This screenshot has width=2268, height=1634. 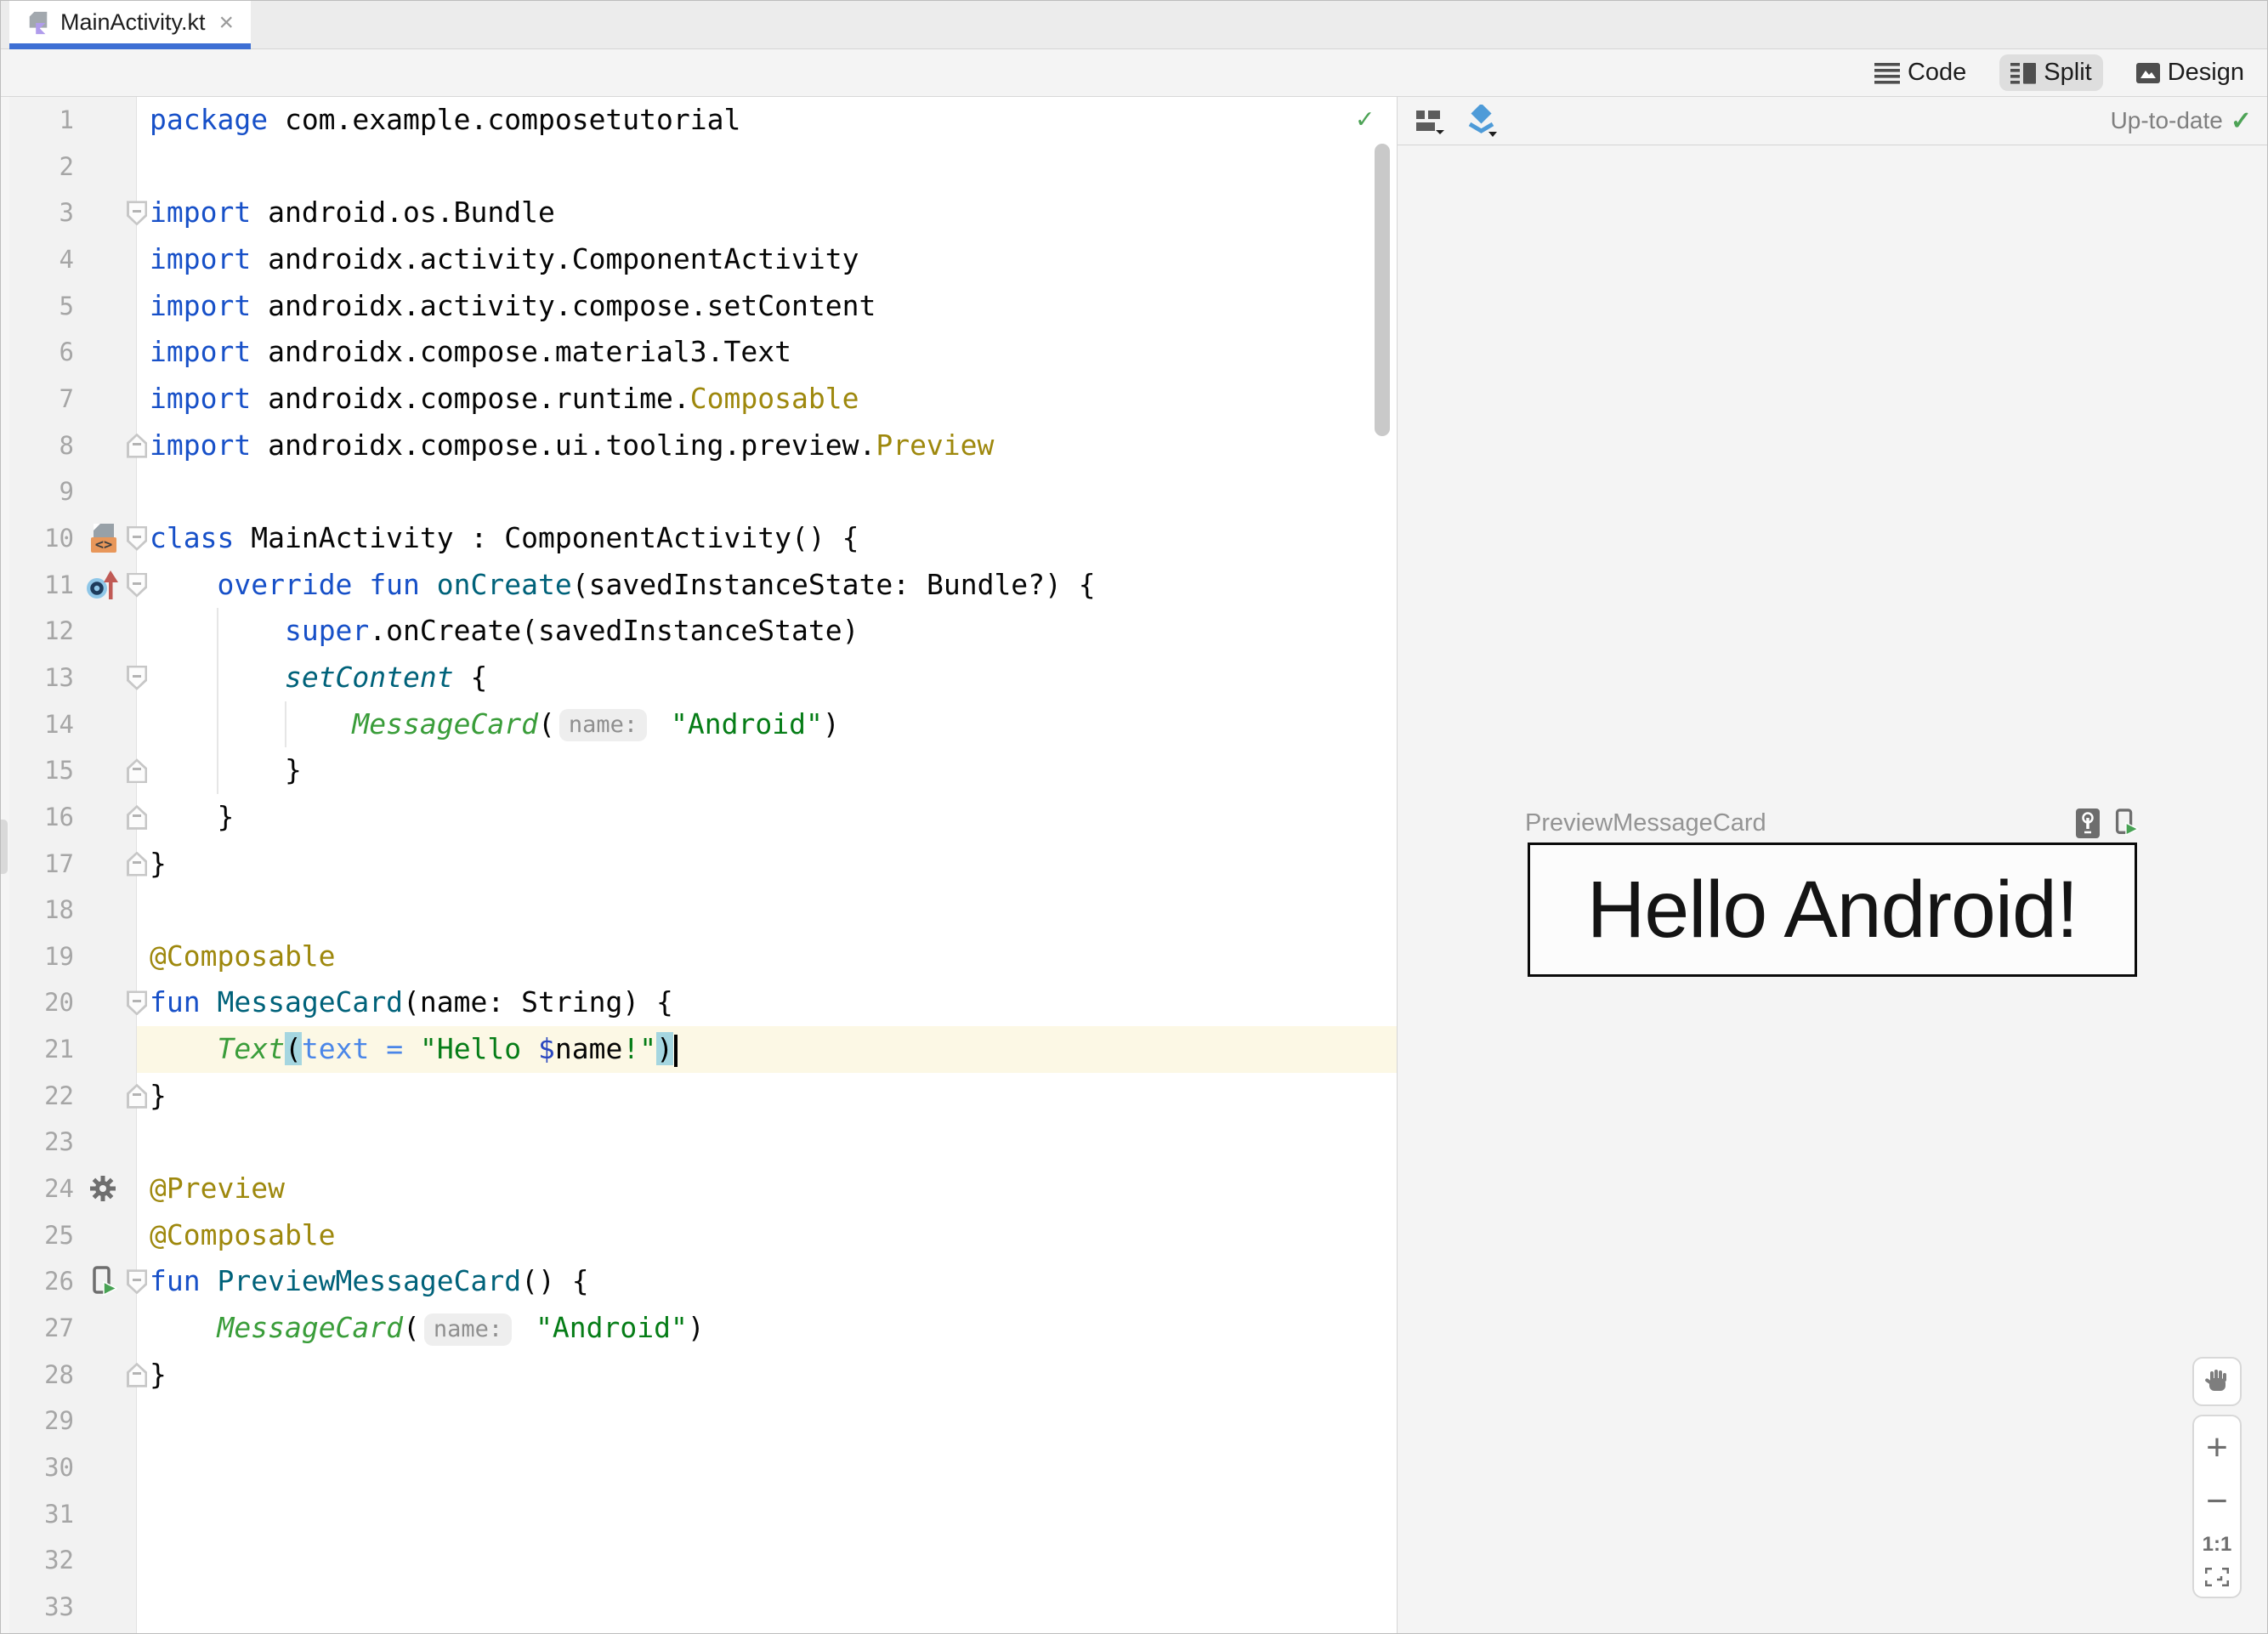 I want to click on interactive-mode-icon, so click(x=2088, y=823).